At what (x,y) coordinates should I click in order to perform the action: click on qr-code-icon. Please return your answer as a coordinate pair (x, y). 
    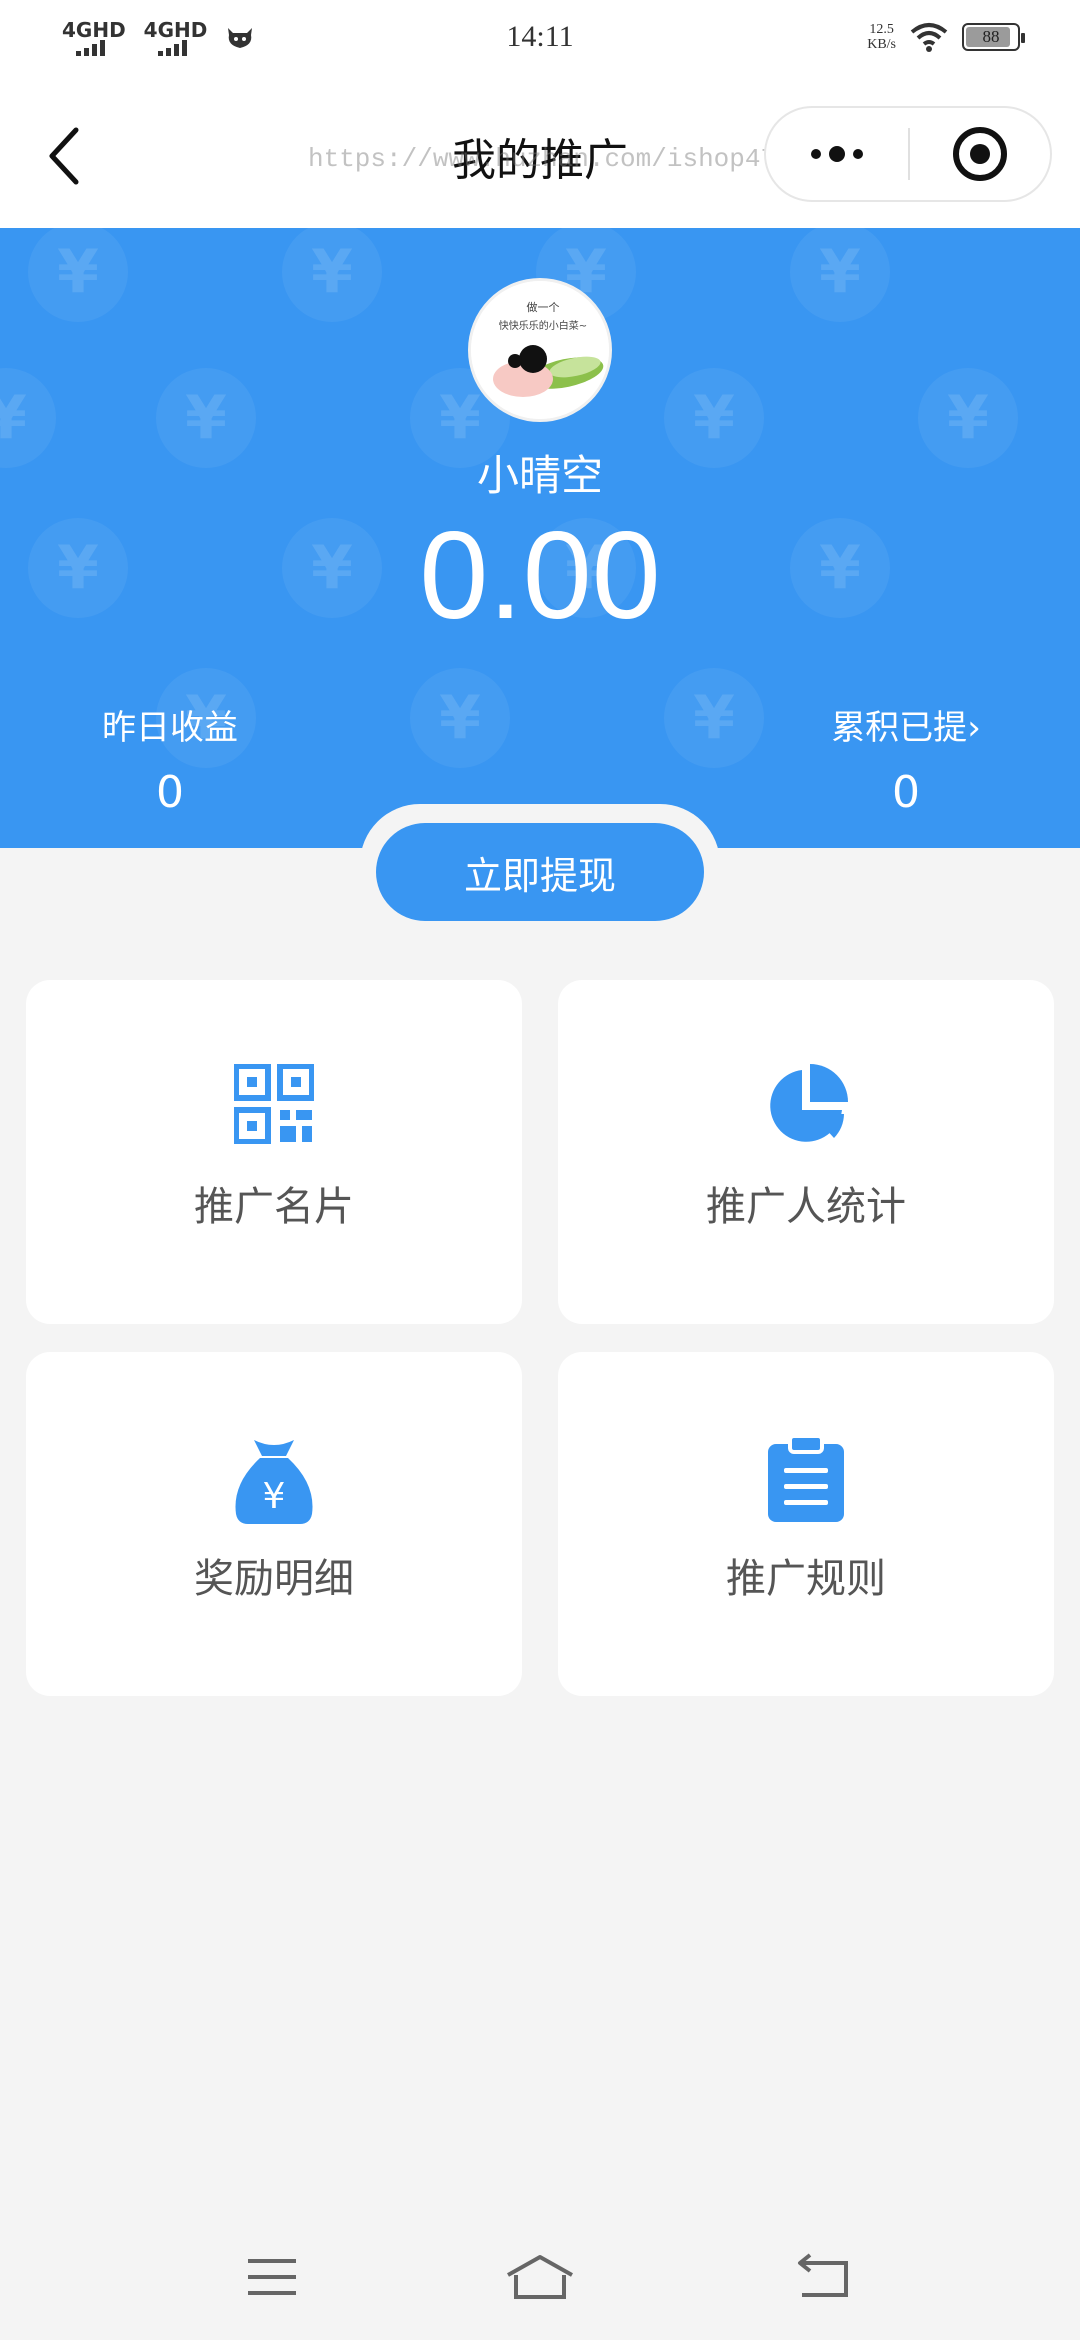
    Looking at the image, I should click on (274, 1104).